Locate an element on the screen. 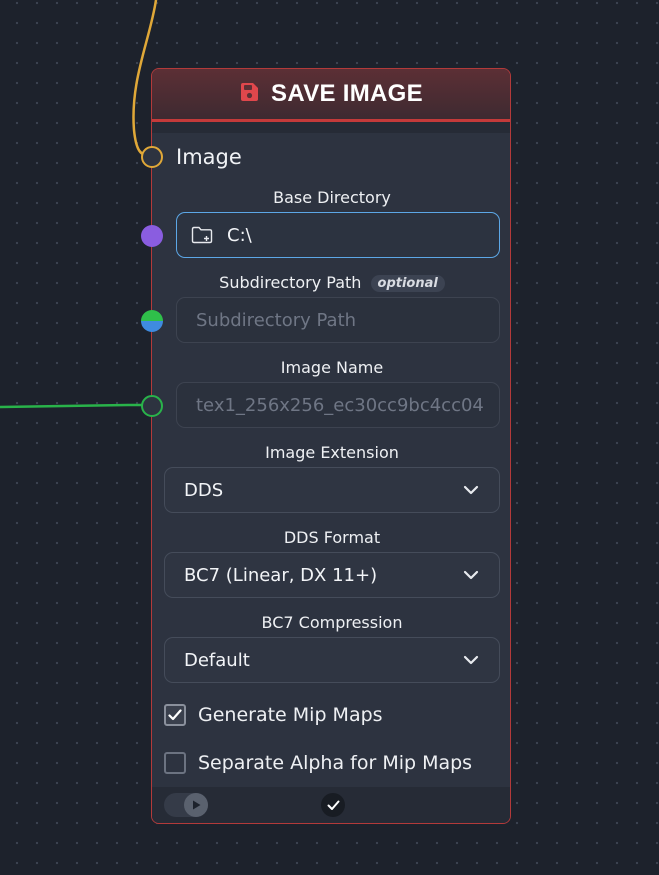  header-divider is located at coordinates (331, 127).